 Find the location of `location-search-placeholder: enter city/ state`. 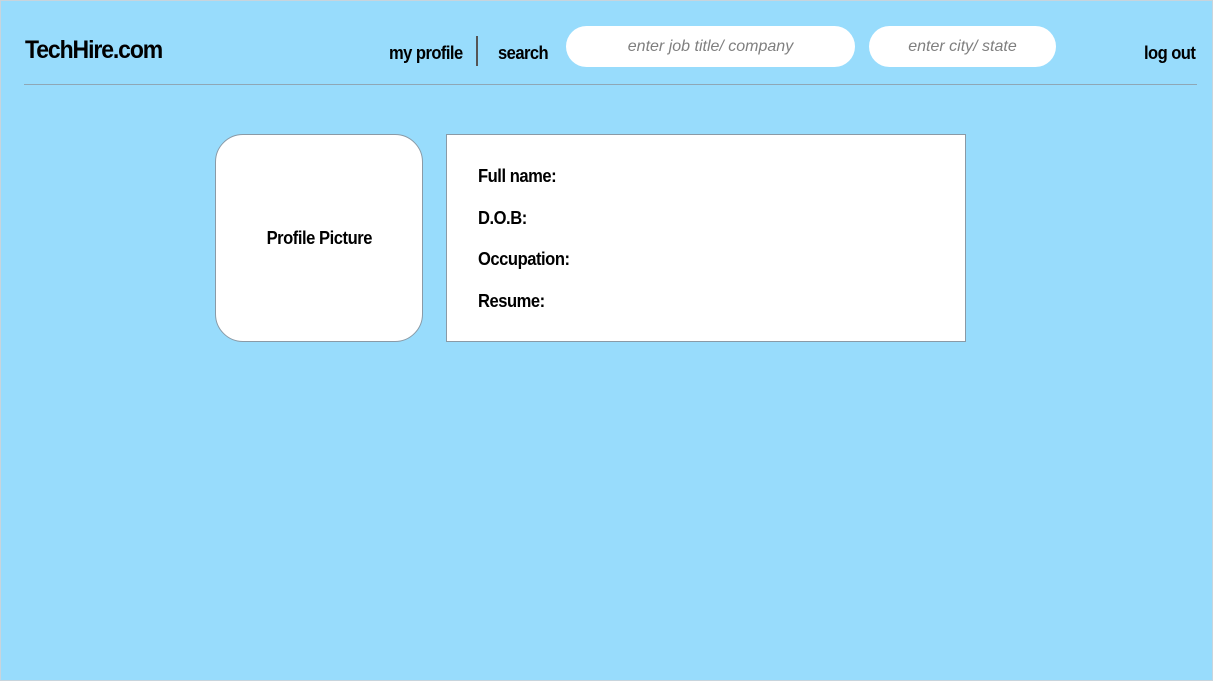

location-search-placeholder: enter city/ state is located at coordinates (962, 46).